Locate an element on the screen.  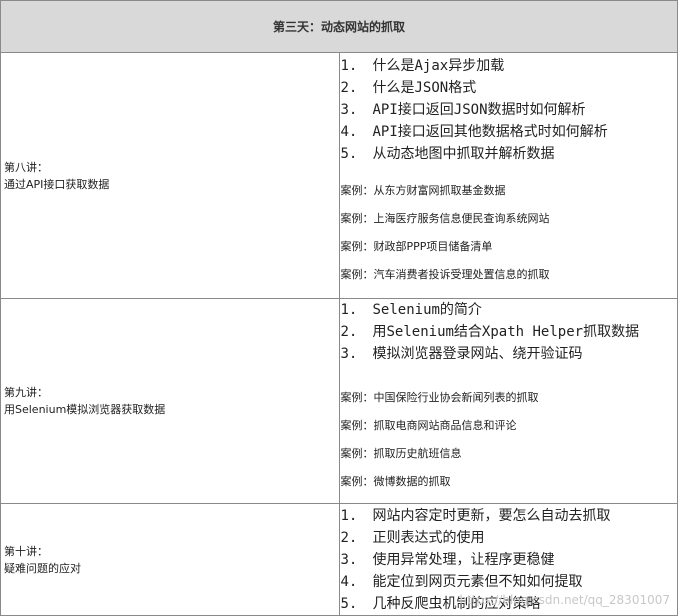
case-item: 案例：抓取电商网站商品信息和评论 is located at coordinates (428, 425).